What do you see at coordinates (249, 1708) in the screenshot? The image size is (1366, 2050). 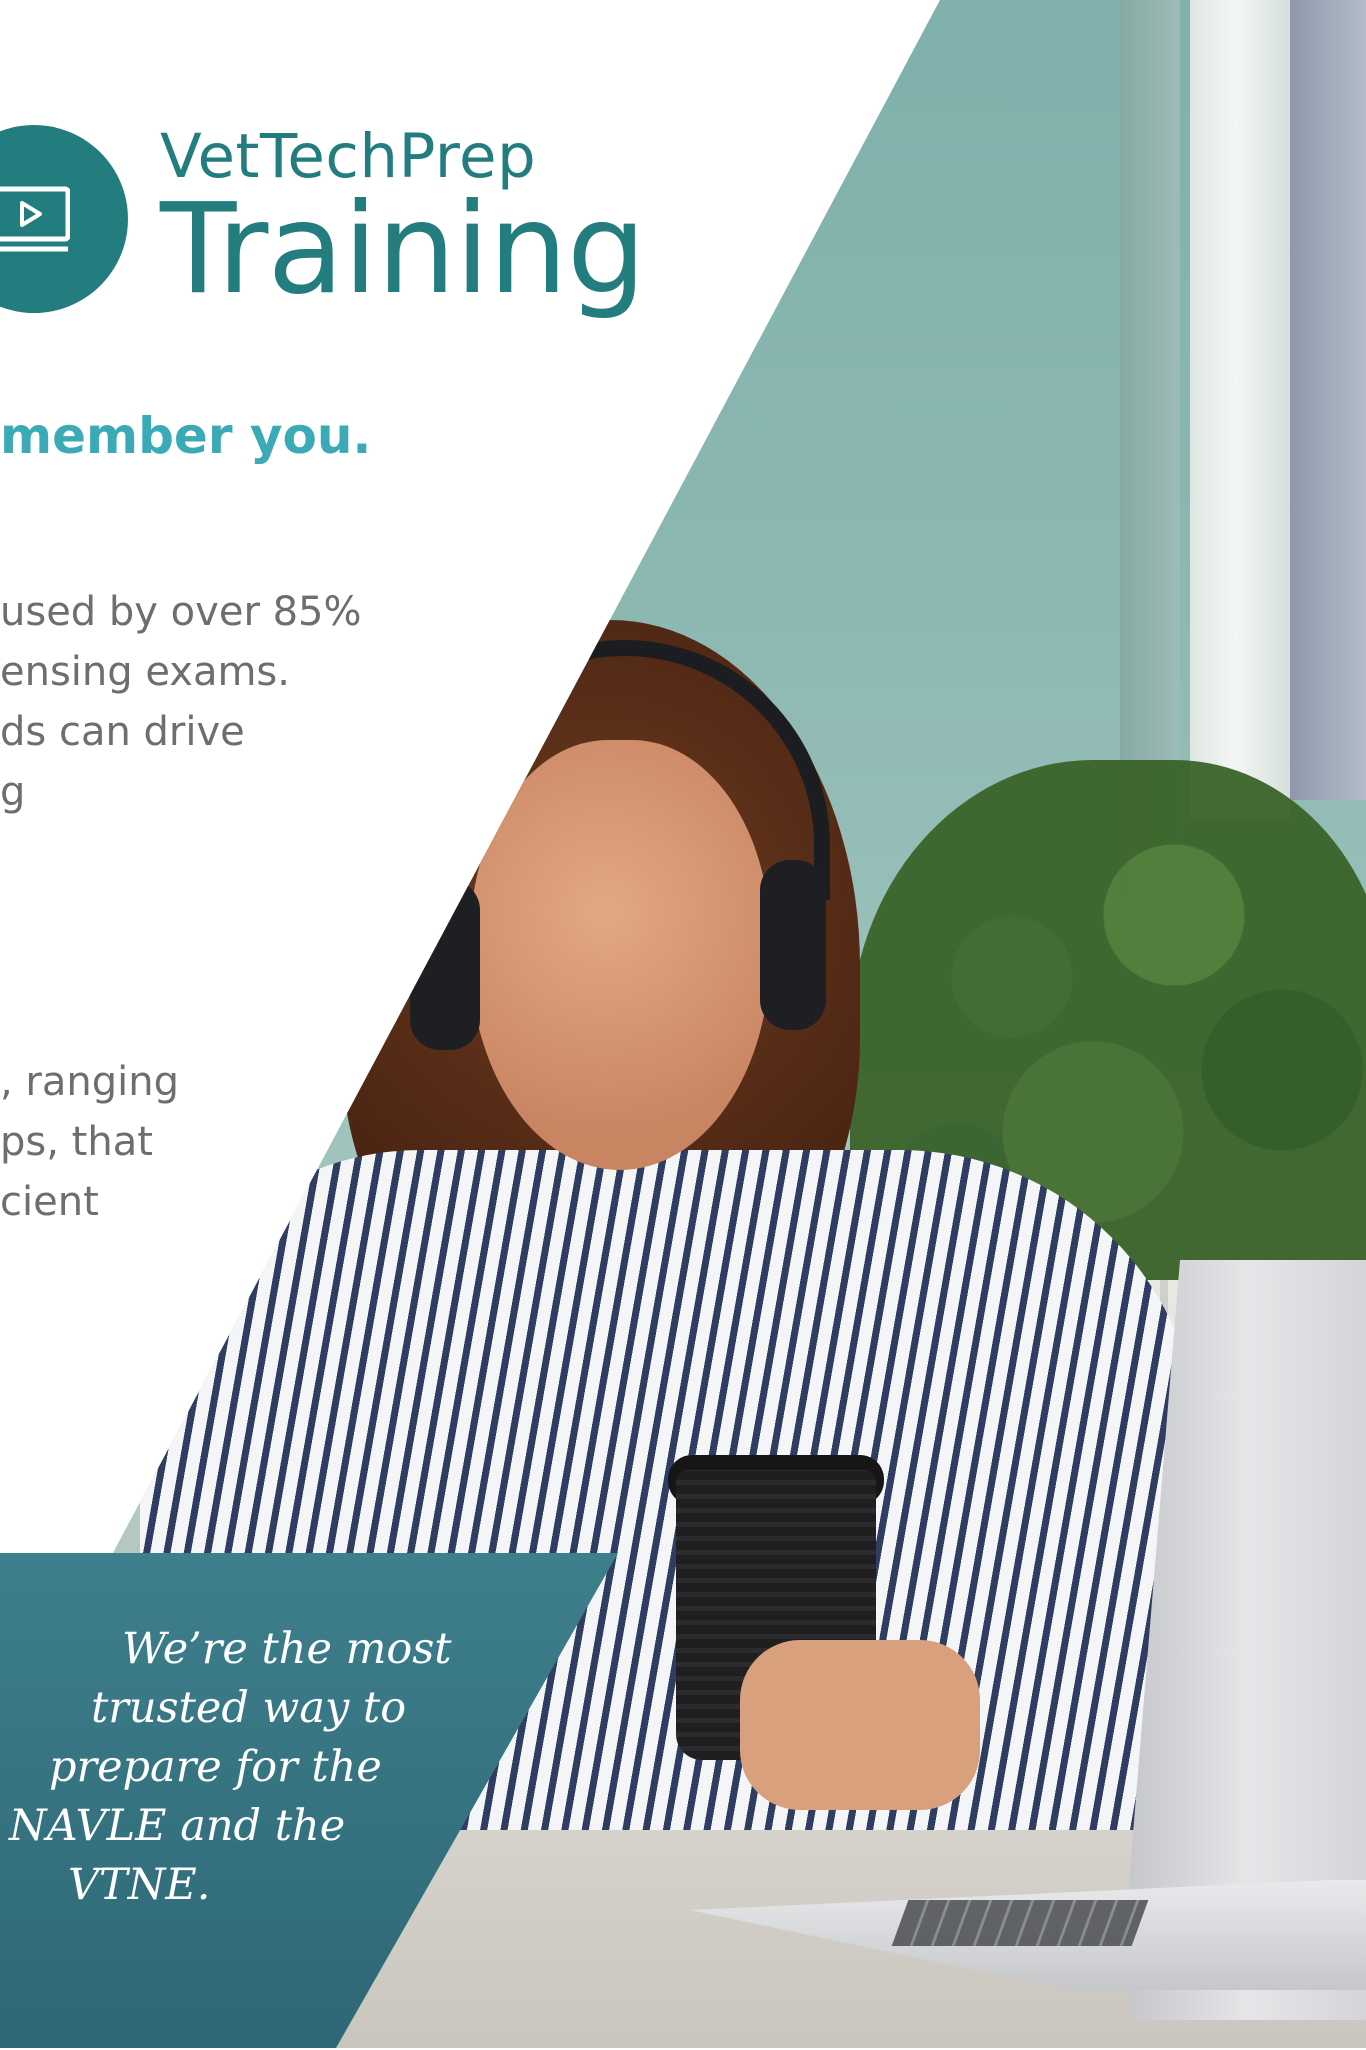 I see `quote-line: trusted way to` at bounding box center [249, 1708].